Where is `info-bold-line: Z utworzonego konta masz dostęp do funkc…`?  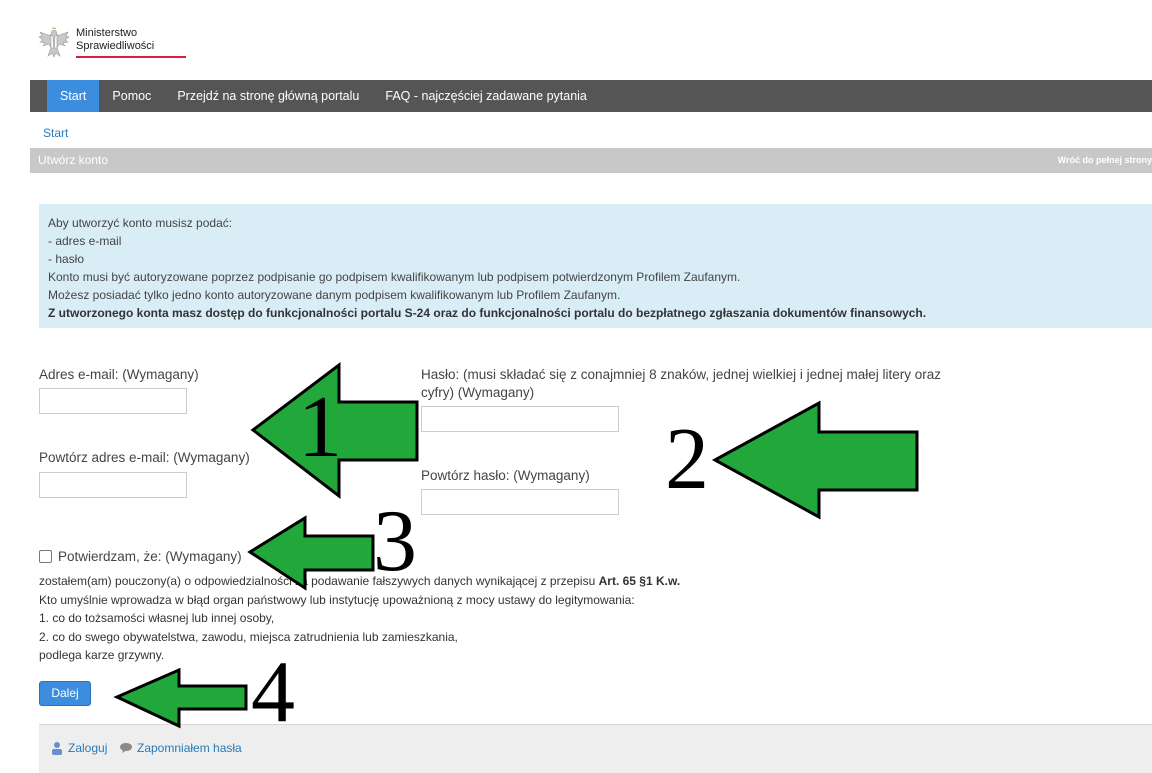 info-bold-line: Z utworzonego konta masz dostęp do funkc… is located at coordinates (487, 313).